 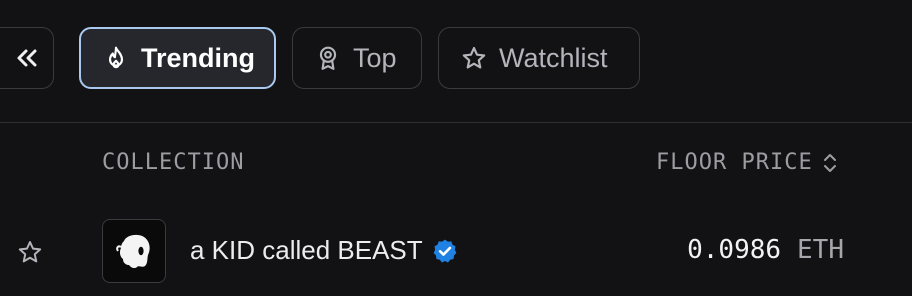 I want to click on tab-top-label: Top, so click(x=375, y=57).